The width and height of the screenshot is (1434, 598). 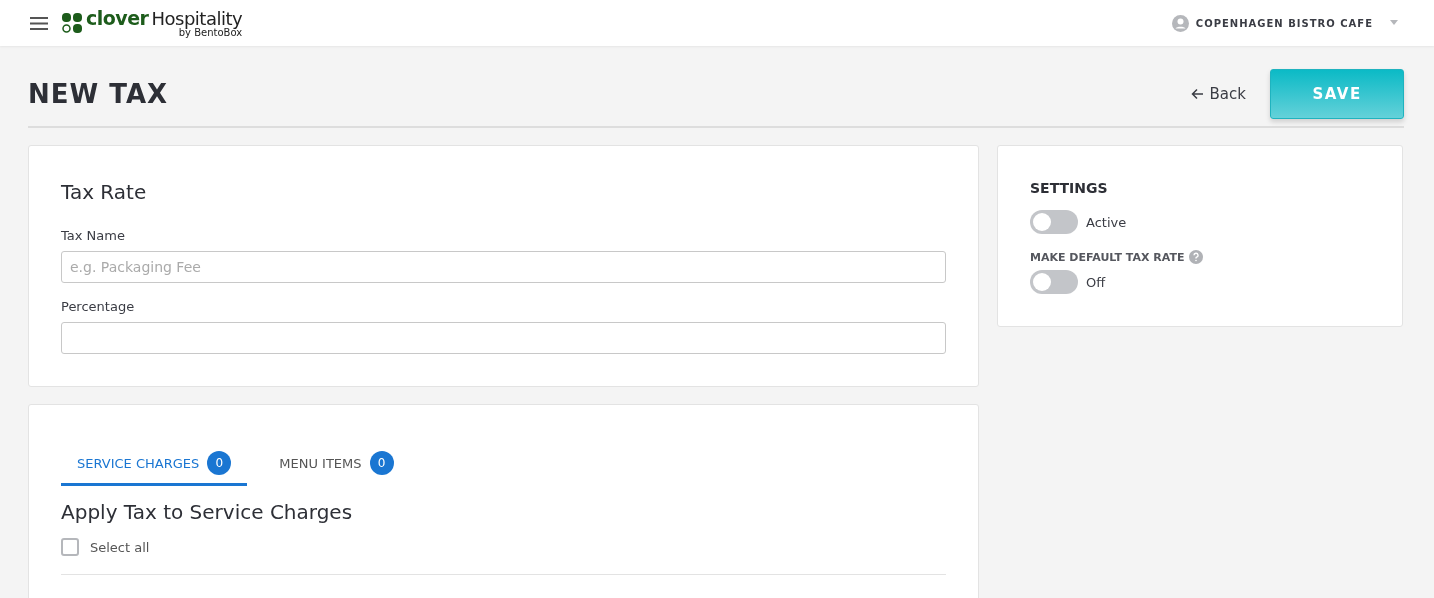 I want to click on tab: MENU ITEMS 0, so click(x=336, y=466).